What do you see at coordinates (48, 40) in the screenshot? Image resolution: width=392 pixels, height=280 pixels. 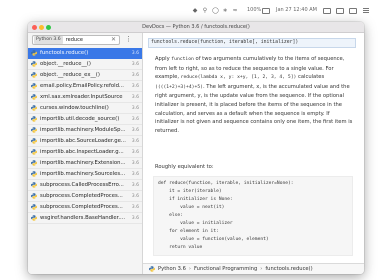 I see `doc-scope-tag: Python 3.6` at bounding box center [48, 40].